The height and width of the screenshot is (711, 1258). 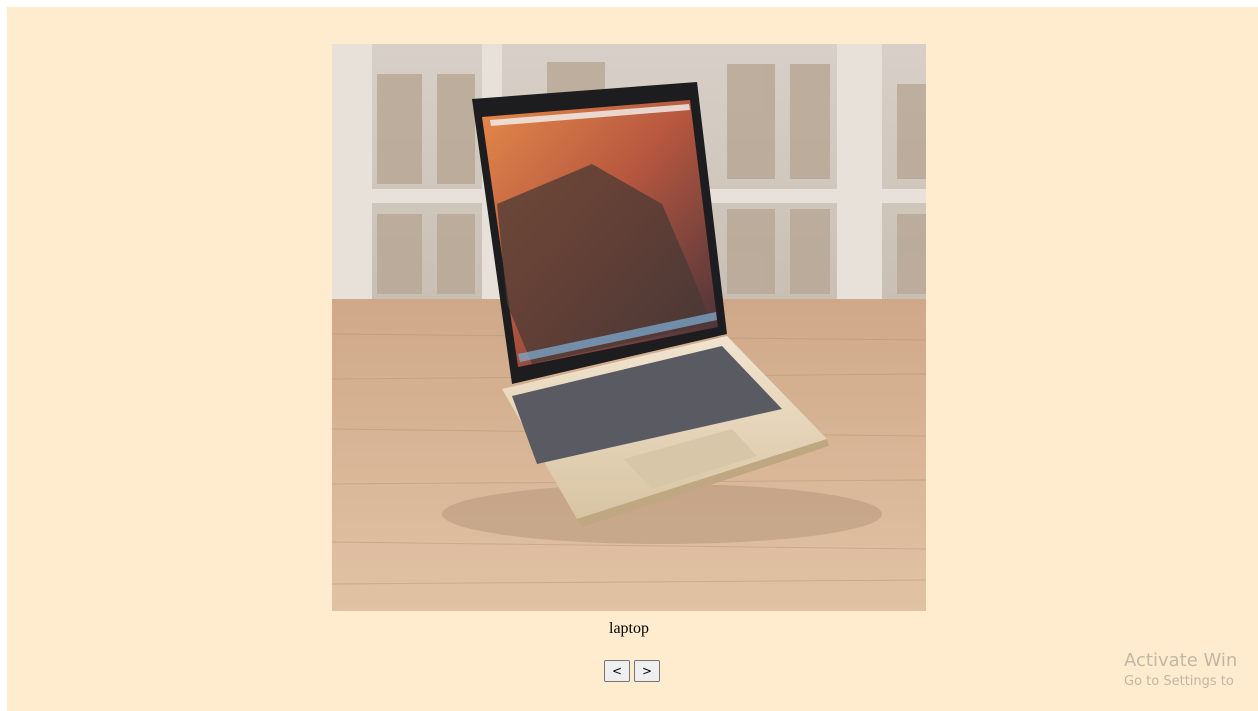 I want to click on windows-activation-watermark: Activate Win Go to Settings to, so click(x=1180, y=669).